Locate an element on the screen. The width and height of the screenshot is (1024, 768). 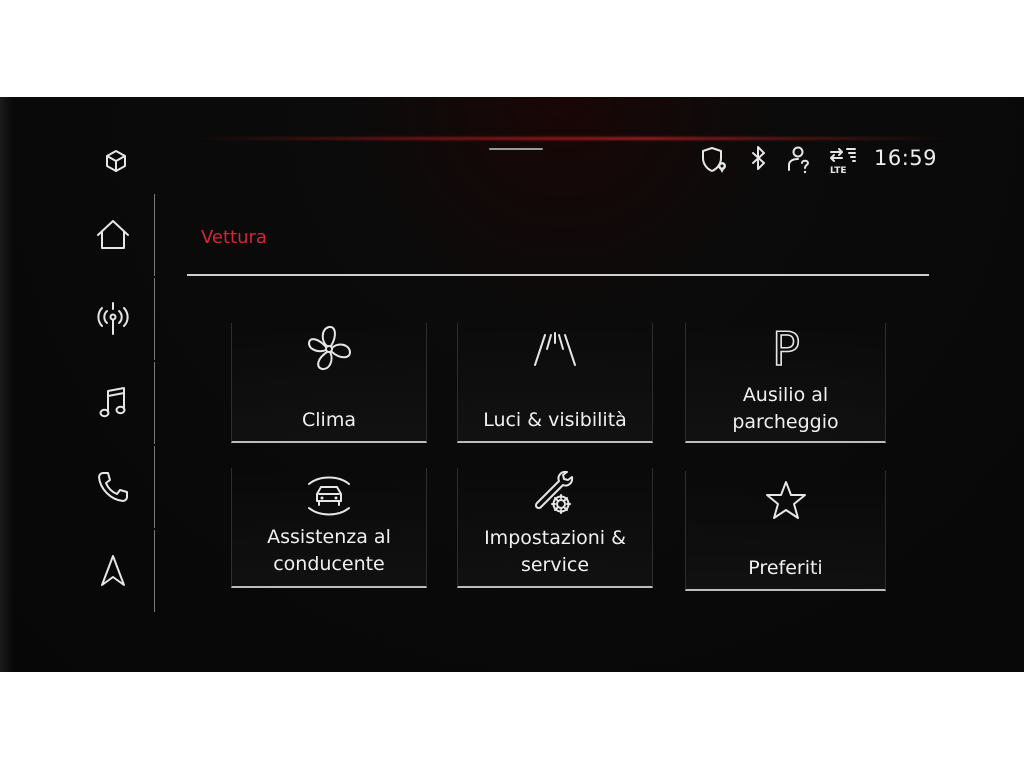
parking-icon: P is located at coordinates (785, 348).